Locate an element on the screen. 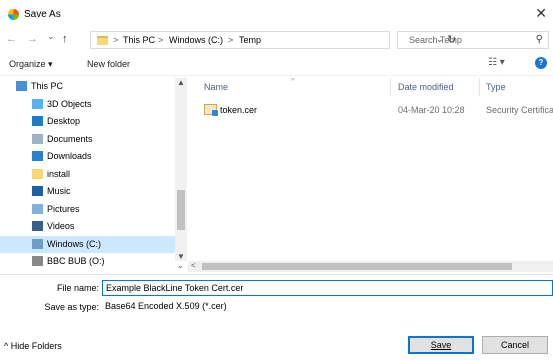 The image size is (553, 360). cancel-button: Cancel is located at coordinates (515, 345).